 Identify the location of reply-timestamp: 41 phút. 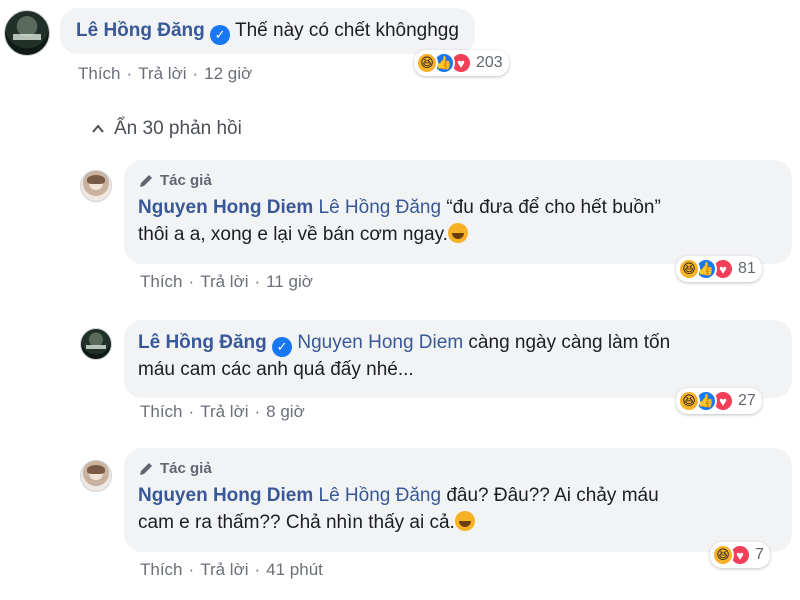
(294, 570).